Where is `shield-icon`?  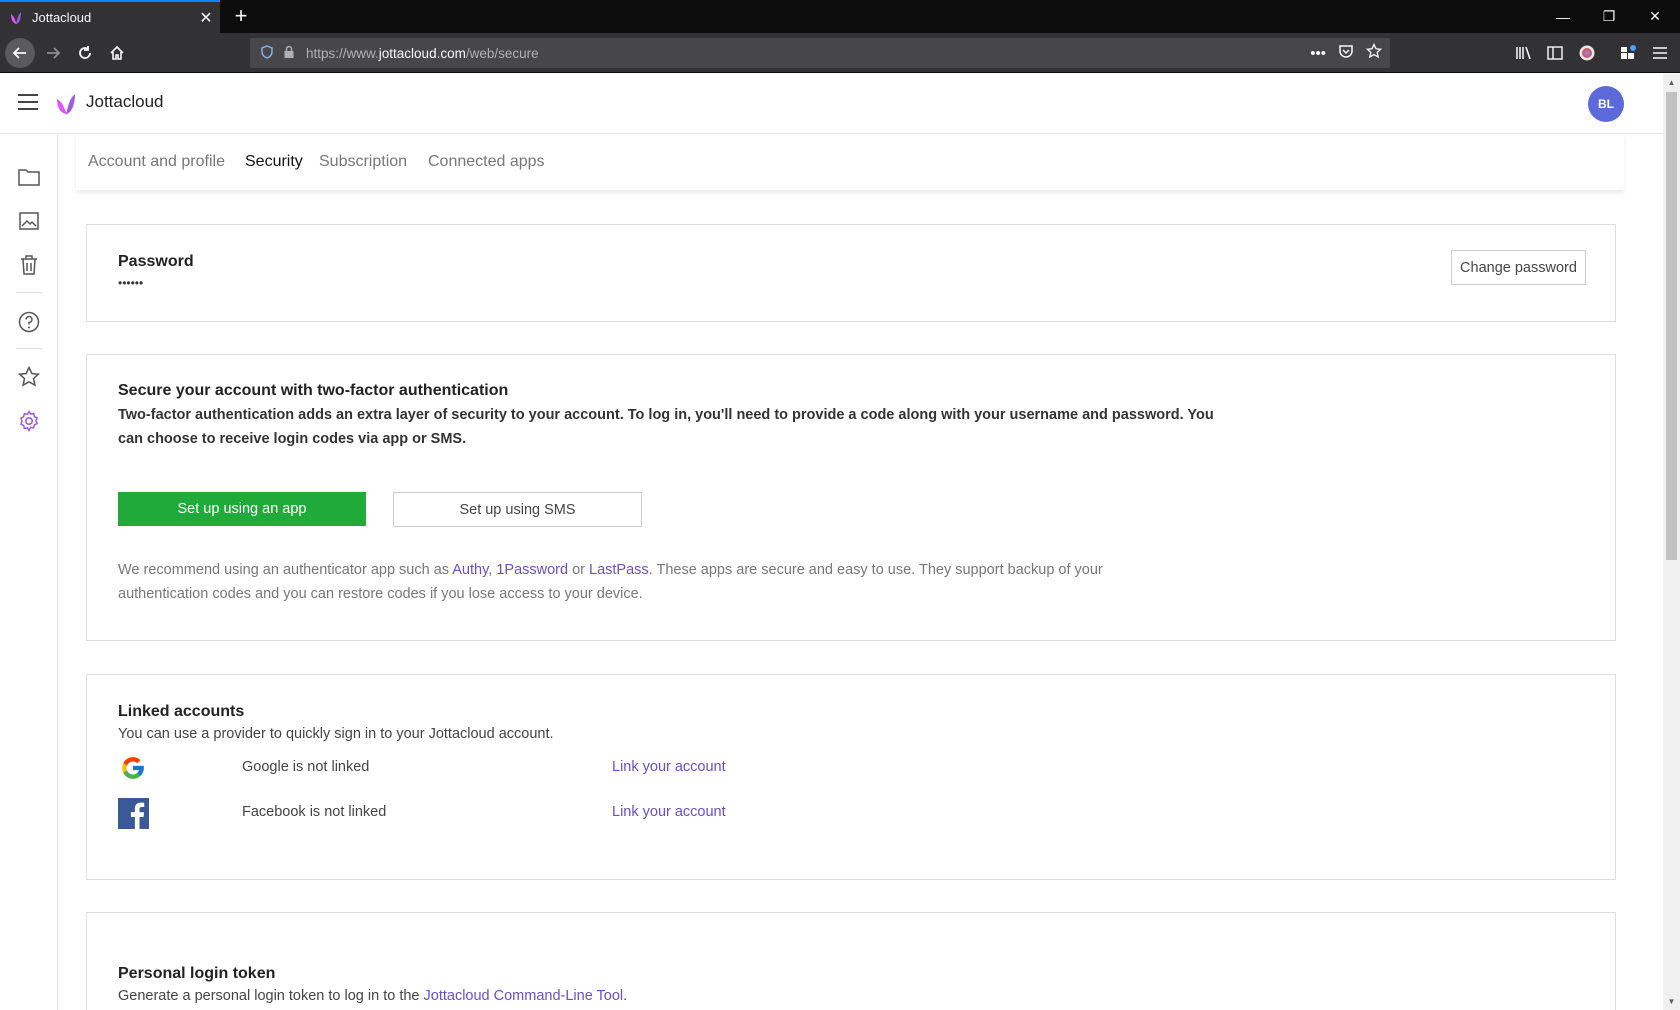
shield-icon is located at coordinates (267, 53).